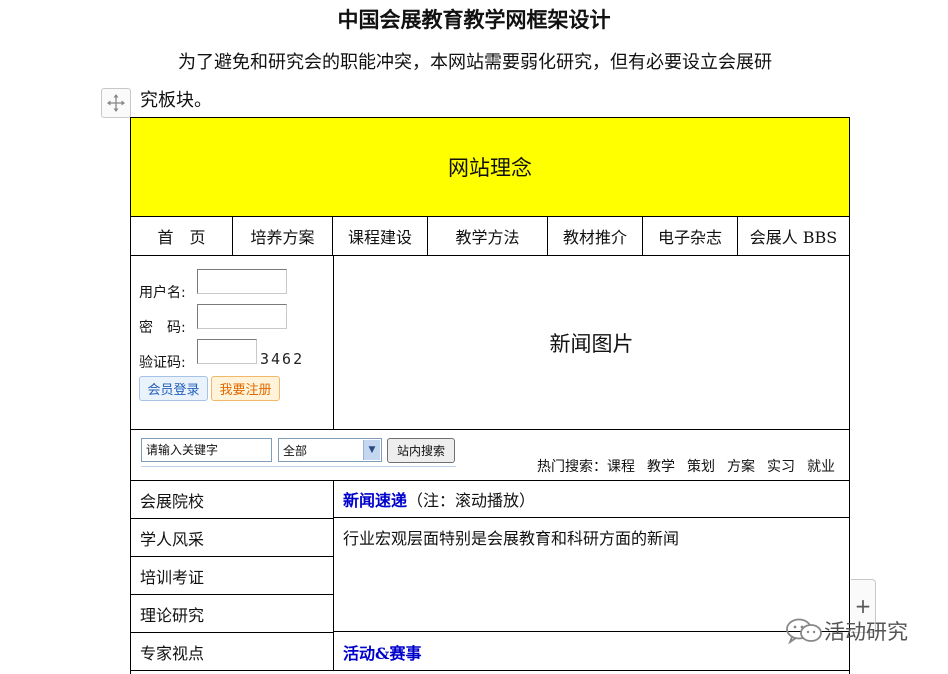  Describe the element at coordinates (591, 499) in the screenshot. I see `news-flash-header: 新闻速递 （注：滚动播放）` at that location.